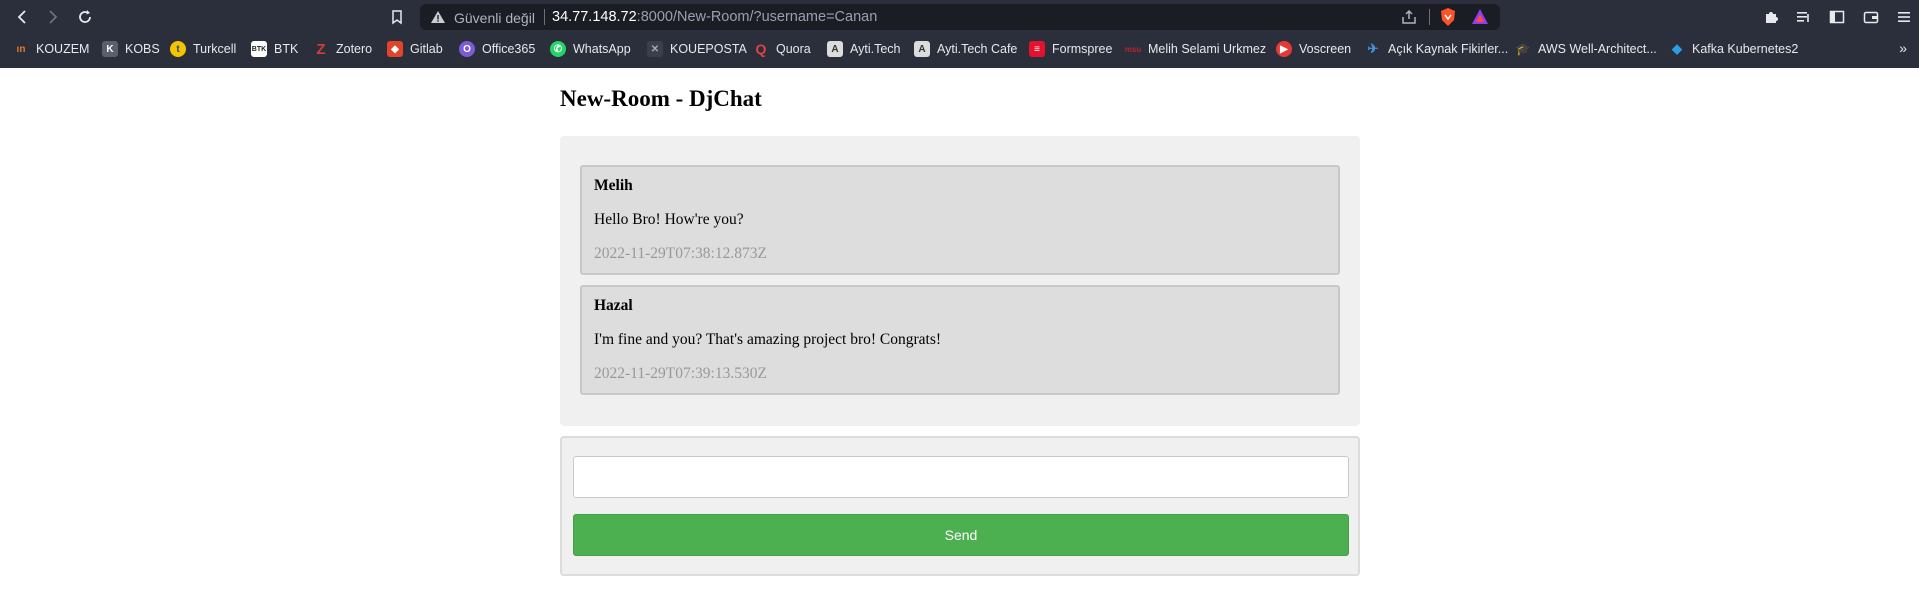 The width and height of the screenshot is (1919, 614). What do you see at coordinates (467, 49) in the screenshot?
I see `office365-icon: O` at bounding box center [467, 49].